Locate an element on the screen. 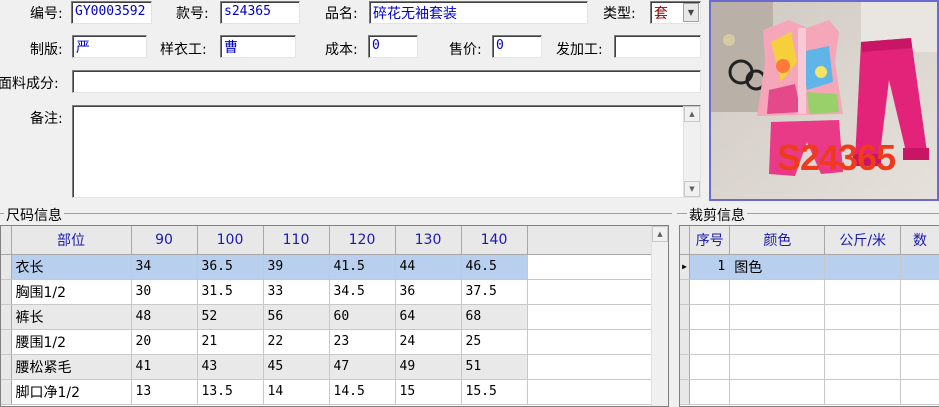  table-cell: 22 is located at coordinates (296, 342).